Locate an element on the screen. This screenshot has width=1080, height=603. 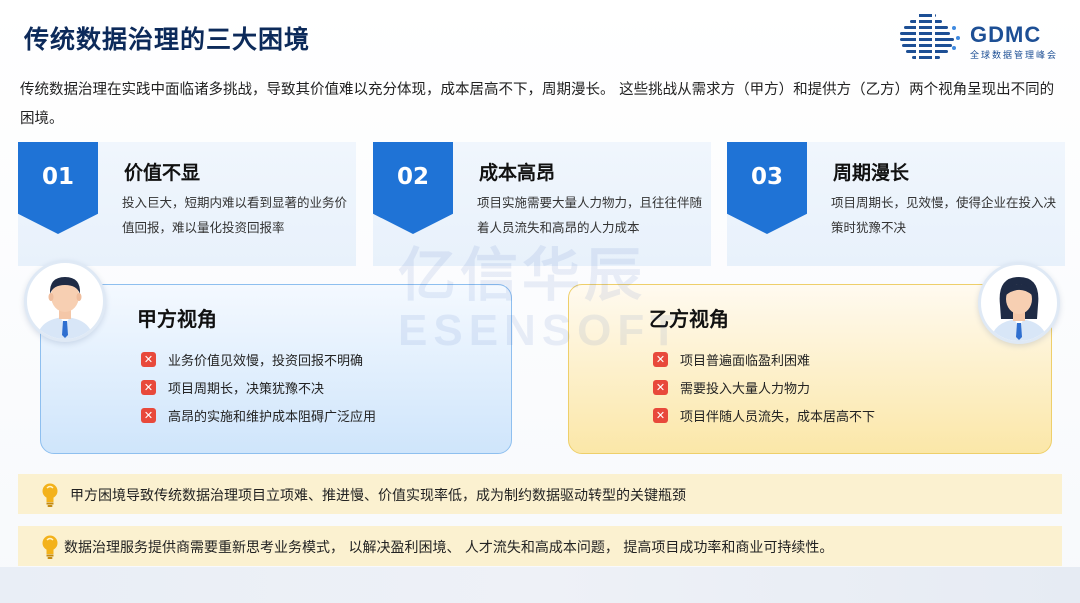
card-description: 项目实施需要大量人力物力，且往往伴随着人员流失和高昂的人力成本 is located at coordinates (590, 215).